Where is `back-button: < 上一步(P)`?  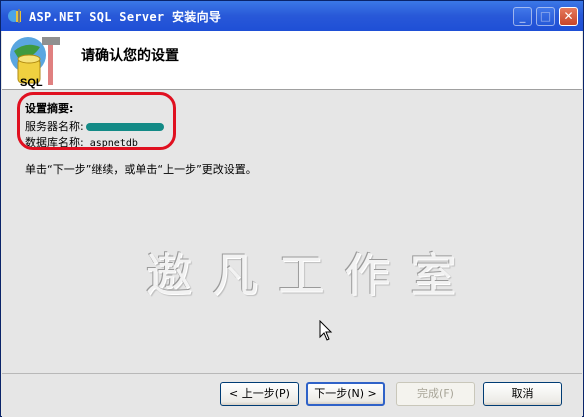 back-button: < 上一步(P) is located at coordinates (259, 394).